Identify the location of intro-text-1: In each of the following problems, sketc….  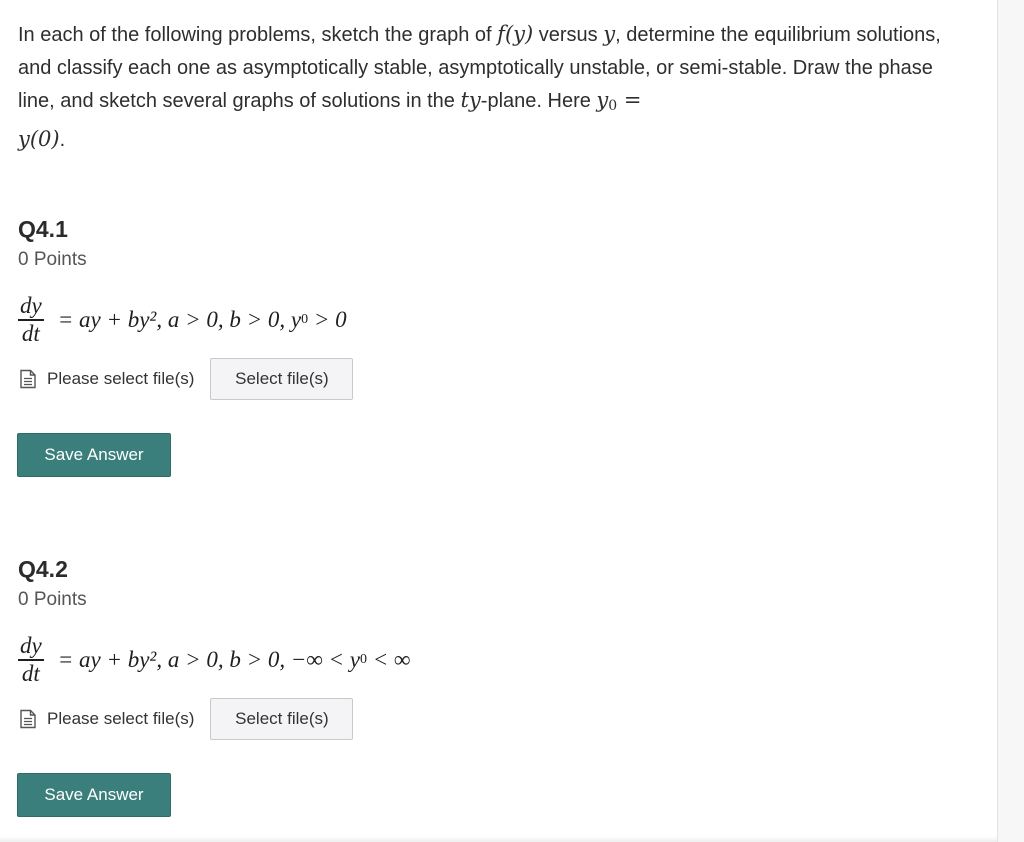
(258, 35).